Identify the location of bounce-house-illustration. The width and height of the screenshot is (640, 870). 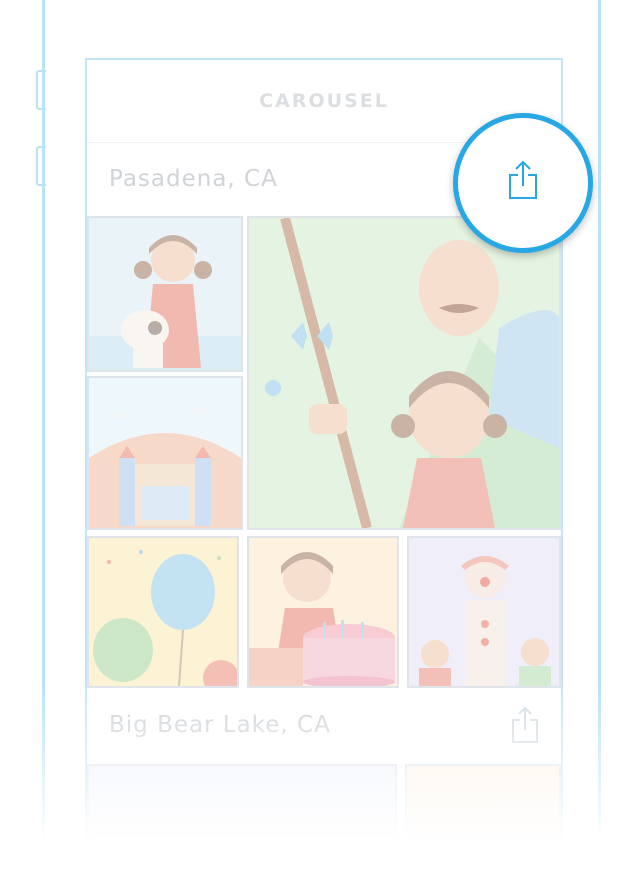
(165, 453).